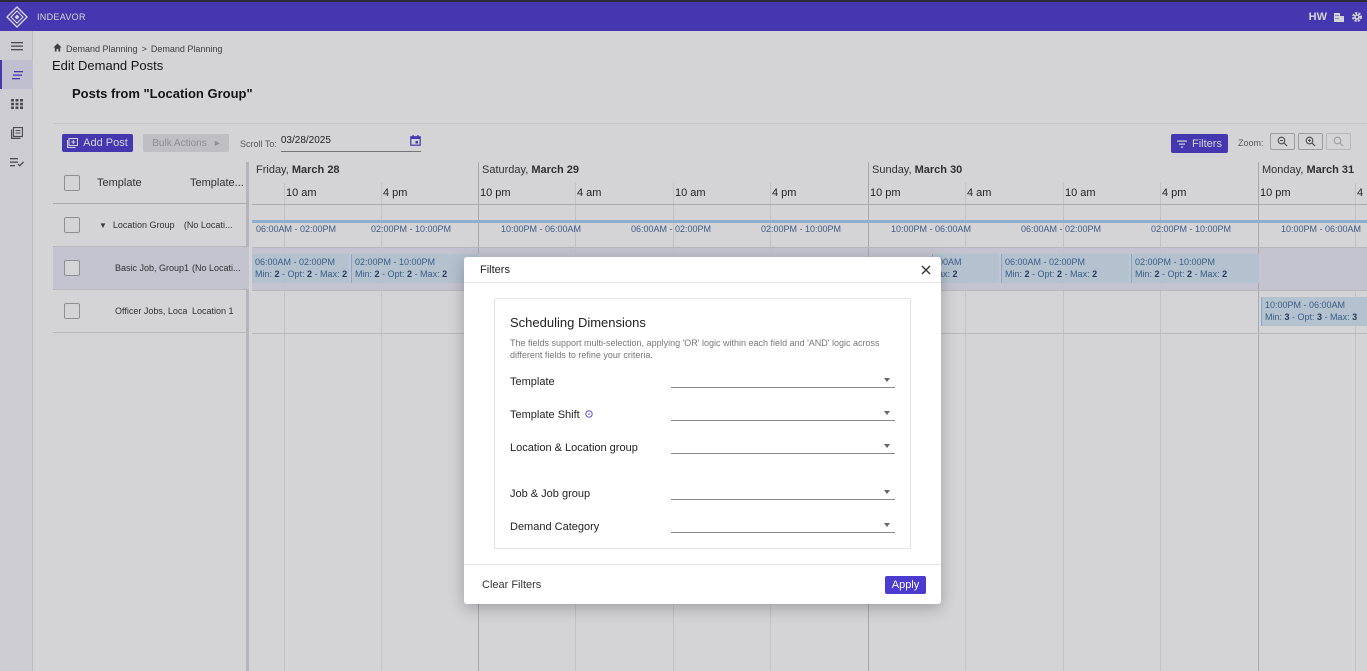 The width and height of the screenshot is (1367, 671). What do you see at coordinates (702, 270) in the screenshot?
I see `dialog-header: Filters` at bounding box center [702, 270].